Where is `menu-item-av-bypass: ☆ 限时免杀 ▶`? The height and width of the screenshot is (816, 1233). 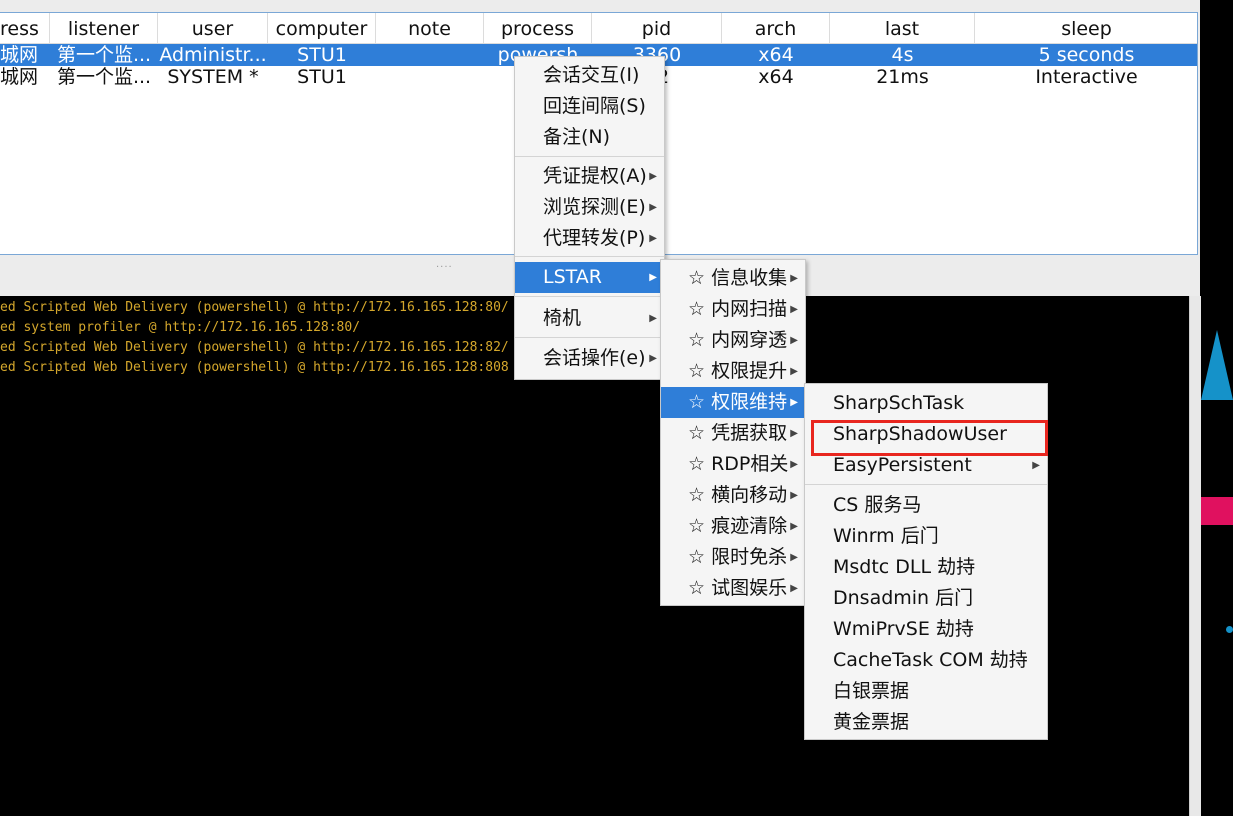 menu-item-av-bypass: ☆ 限时免杀 ▶ is located at coordinates (733, 557).